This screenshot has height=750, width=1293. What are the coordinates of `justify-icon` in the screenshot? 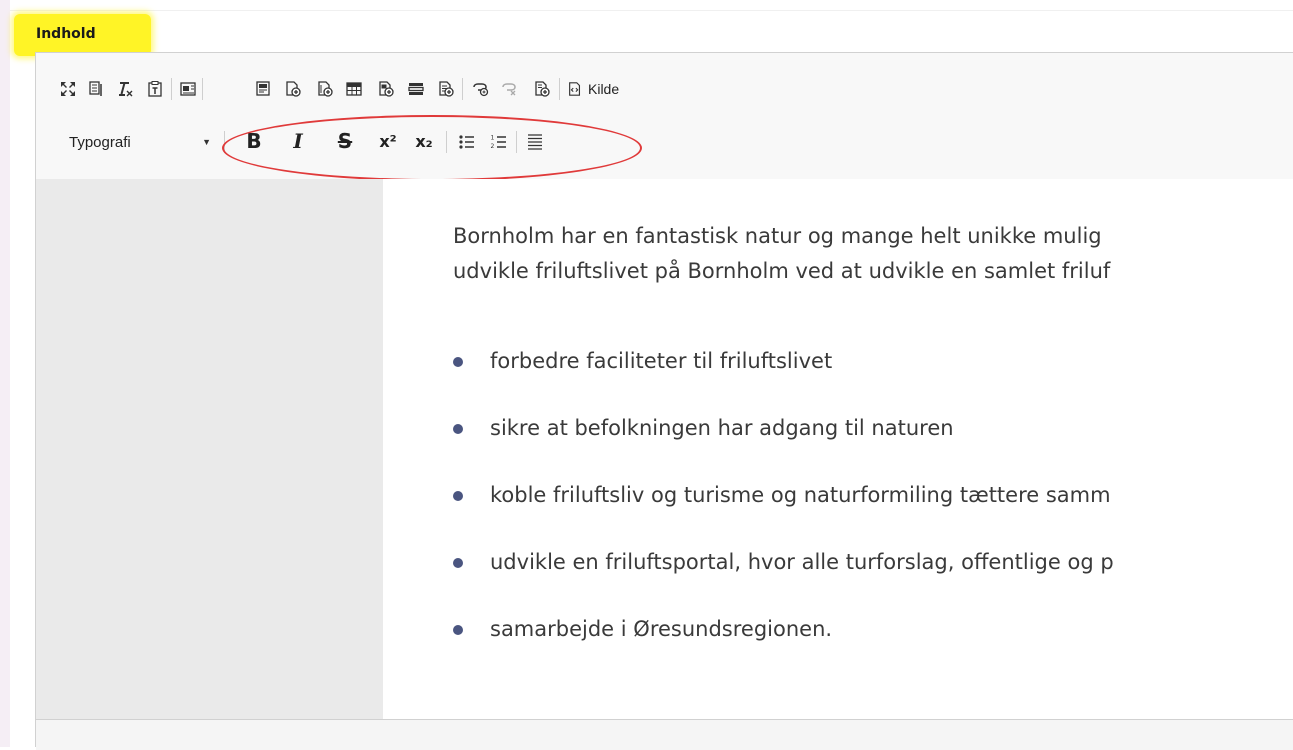 It's located at (535, 142).